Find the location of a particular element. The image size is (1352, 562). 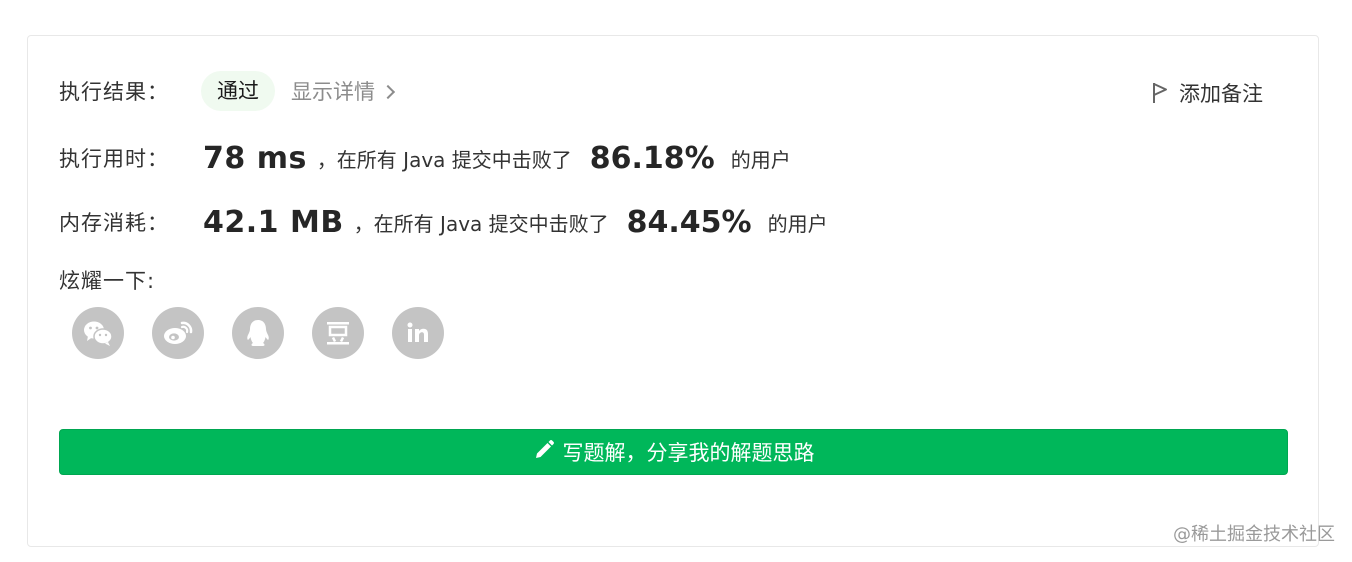

memory-compare-text: ，在所有 Java 提交中击败了 is located at coordinates (481, 223).